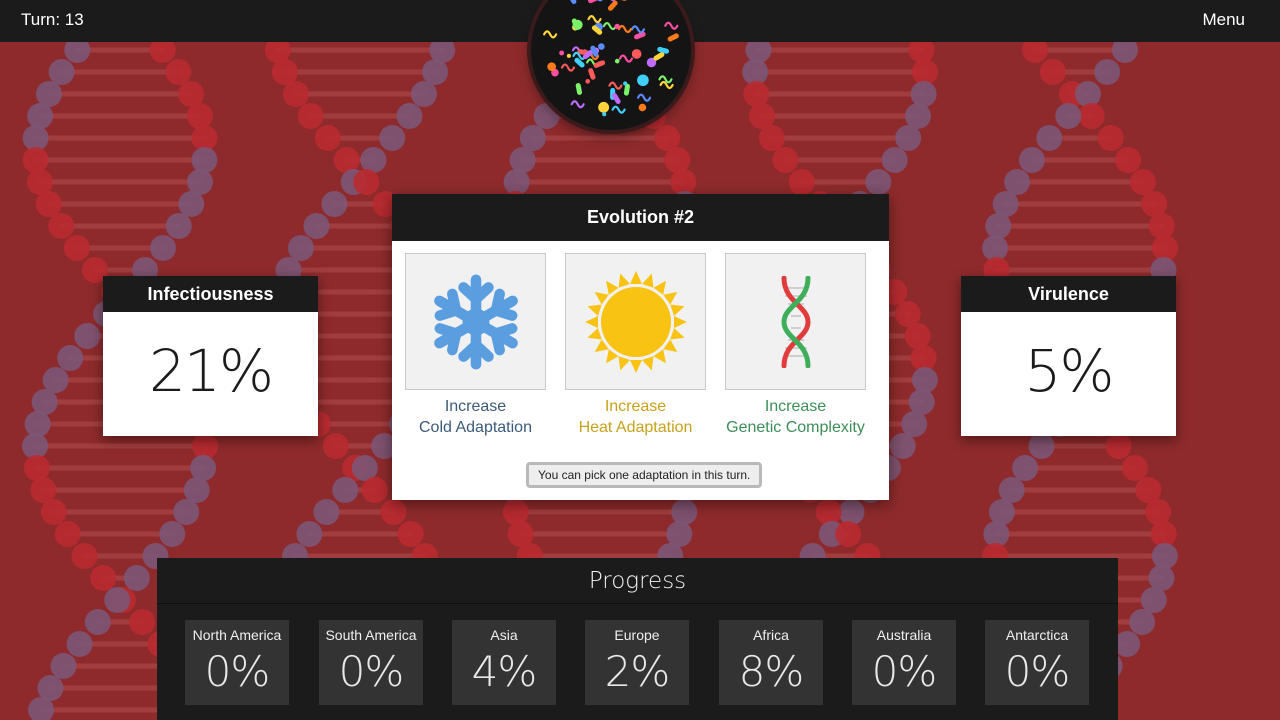 This screenshot has width=1280, height=720. I want to click on heat-adaptation-label: Increase Heat Adaptation, so click(635, 417).